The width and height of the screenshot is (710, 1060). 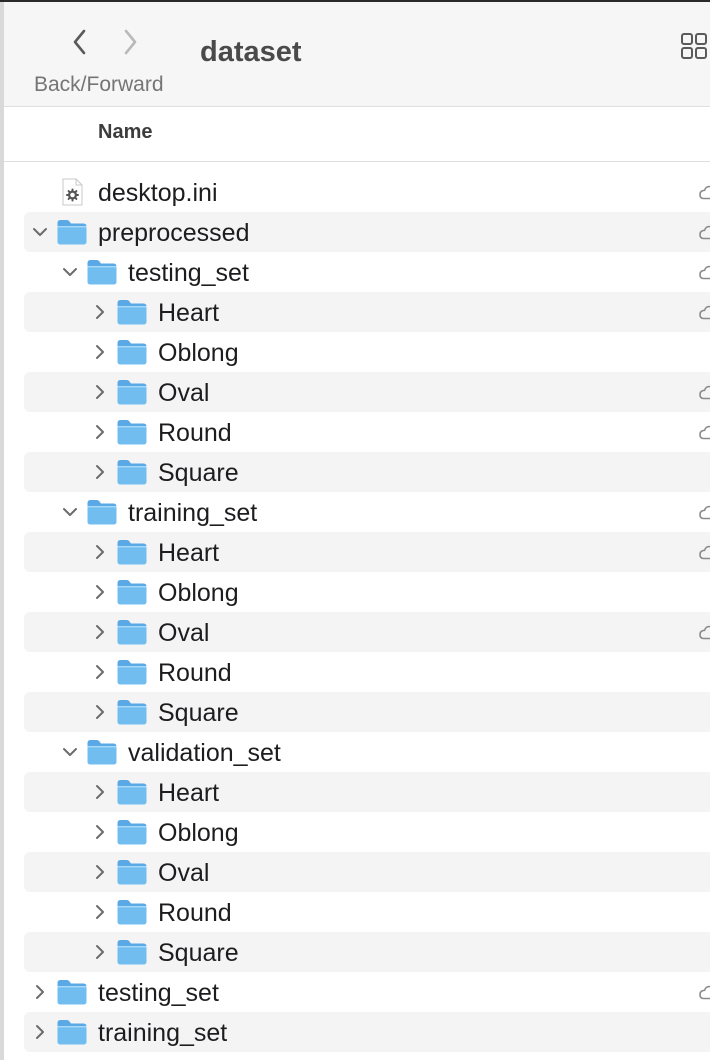 I want to click on name-column-header: Name, so click(x=125, y=132).